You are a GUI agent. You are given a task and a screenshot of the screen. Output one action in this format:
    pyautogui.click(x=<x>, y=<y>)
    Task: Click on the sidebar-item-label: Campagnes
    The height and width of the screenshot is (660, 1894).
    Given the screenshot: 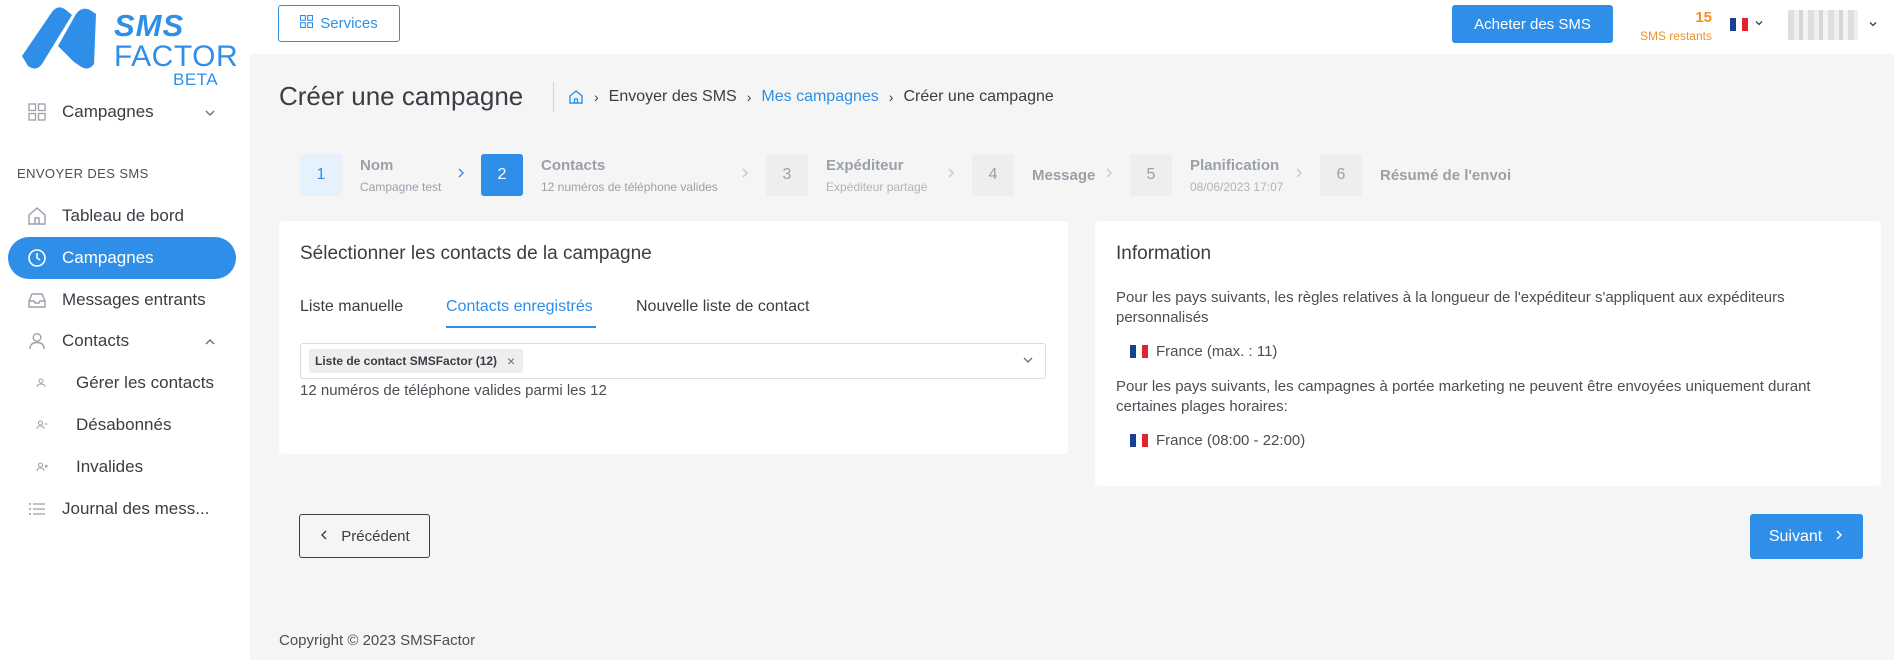 What is the action you would take?
    pyautogui.click(x=108, y=111)
    